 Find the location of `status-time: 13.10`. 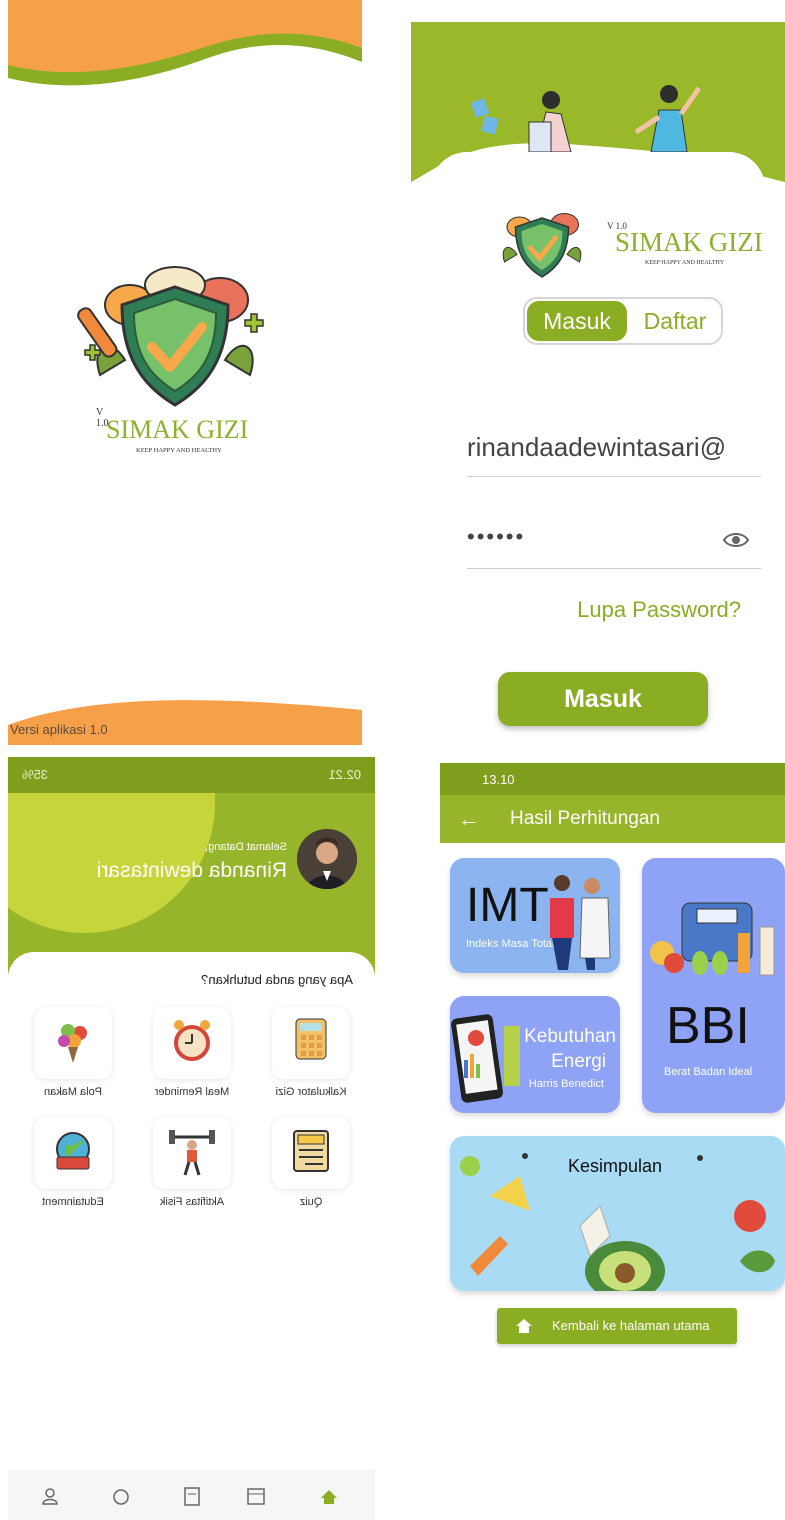

status-time: 13.10 is located at coordinates (498, 779).